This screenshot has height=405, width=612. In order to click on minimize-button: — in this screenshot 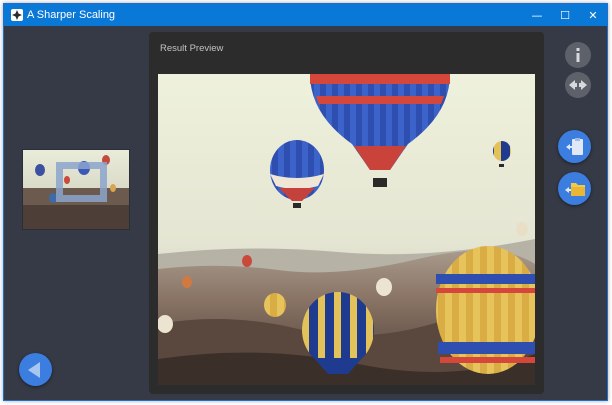, I will do `click(537, 15)`.